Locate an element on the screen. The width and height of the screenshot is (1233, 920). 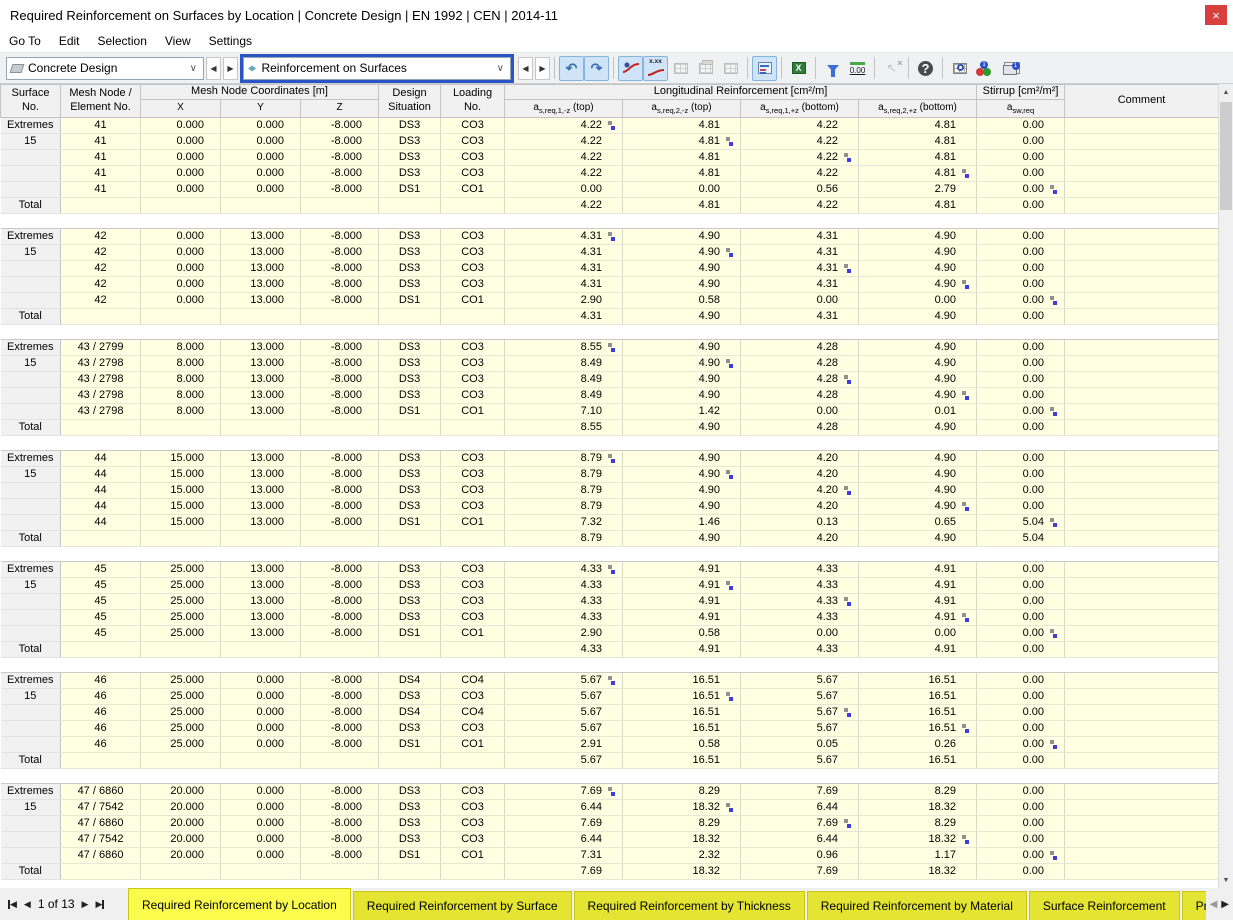
value-cell: 6.44 is located at coordinates (800, 839).